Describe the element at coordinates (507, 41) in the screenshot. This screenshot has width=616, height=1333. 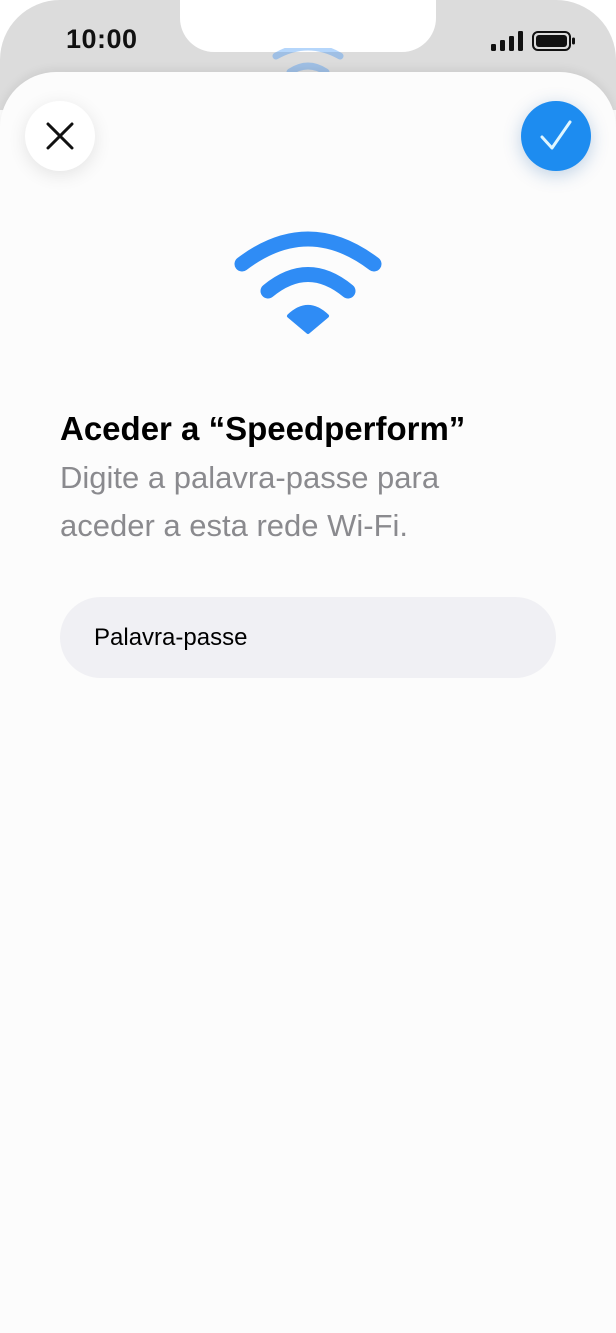
I see `cellular-signal-icon` at that location.